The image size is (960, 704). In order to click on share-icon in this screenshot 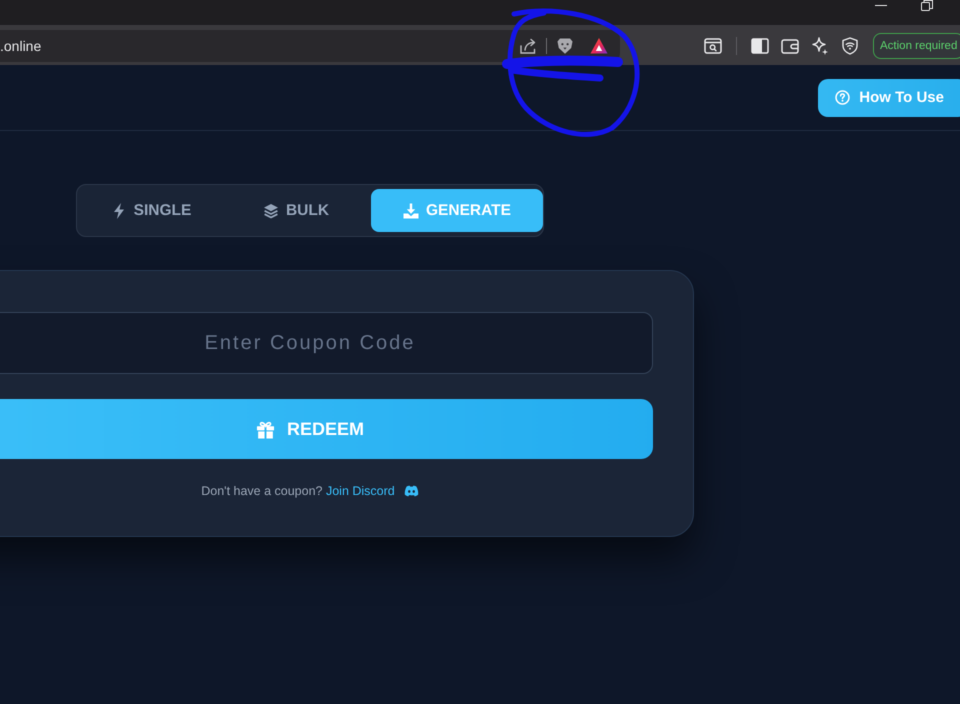, I will do `click(528, 46)`.